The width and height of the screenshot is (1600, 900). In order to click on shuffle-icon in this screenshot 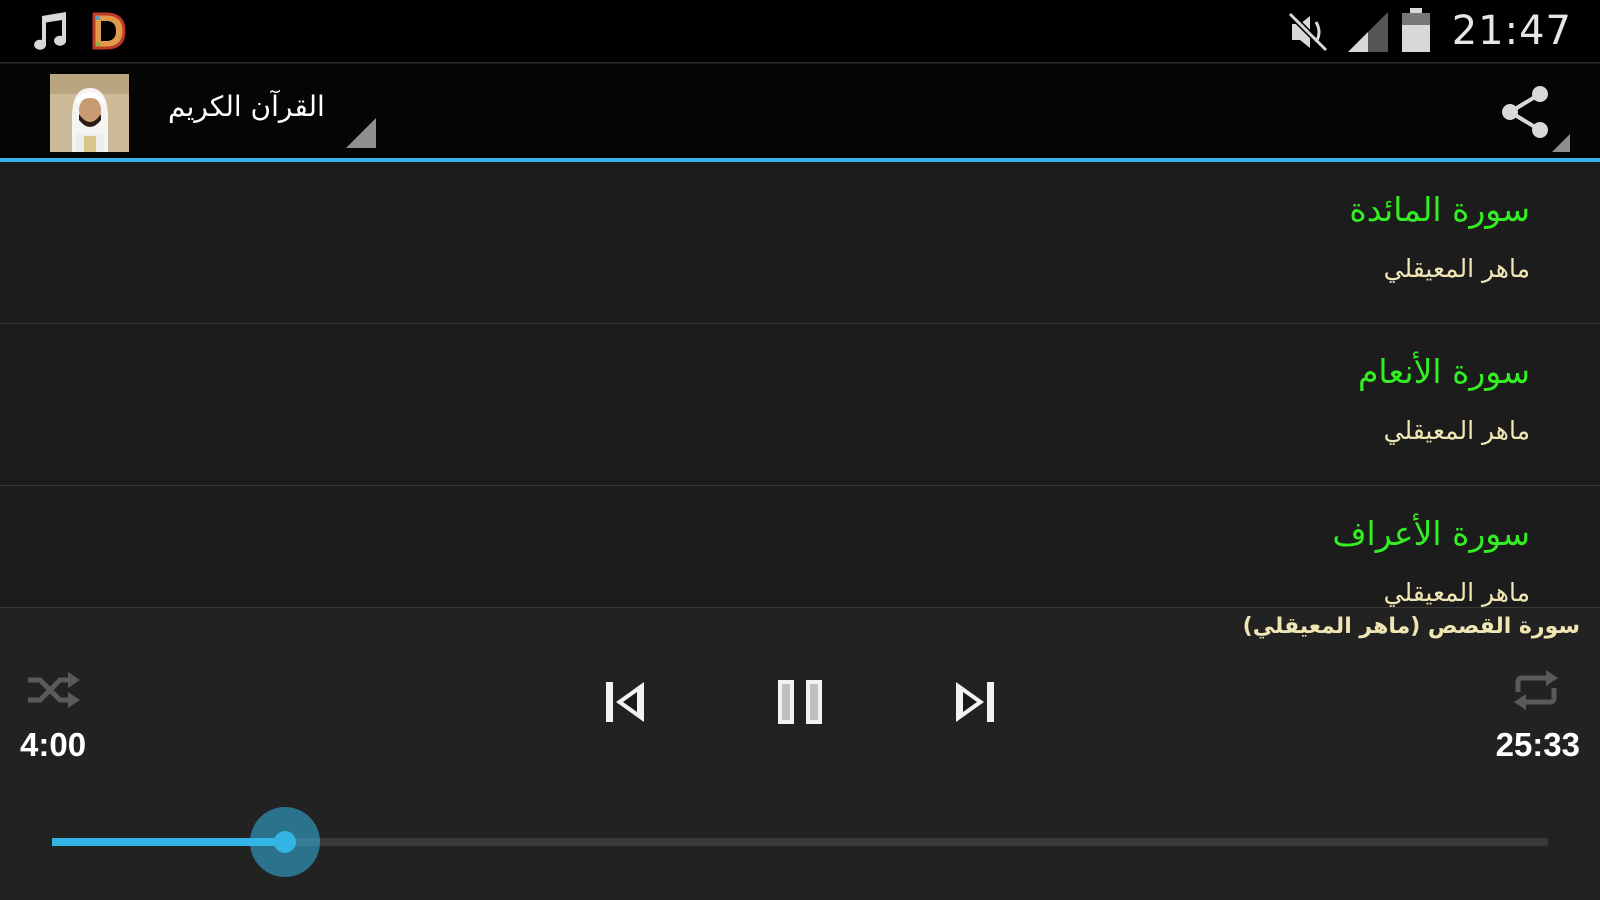, I will do `click(54, 690)`.